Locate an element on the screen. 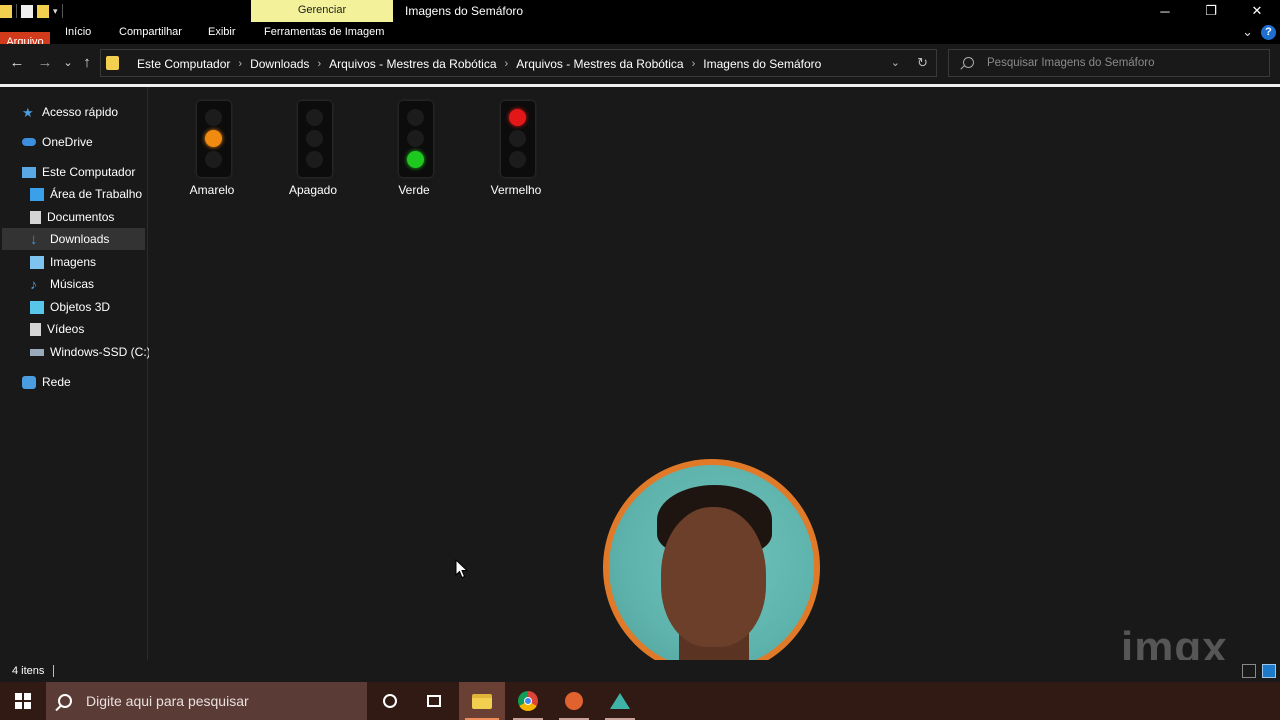  taskbar-app is located at coordinates (620, 701).